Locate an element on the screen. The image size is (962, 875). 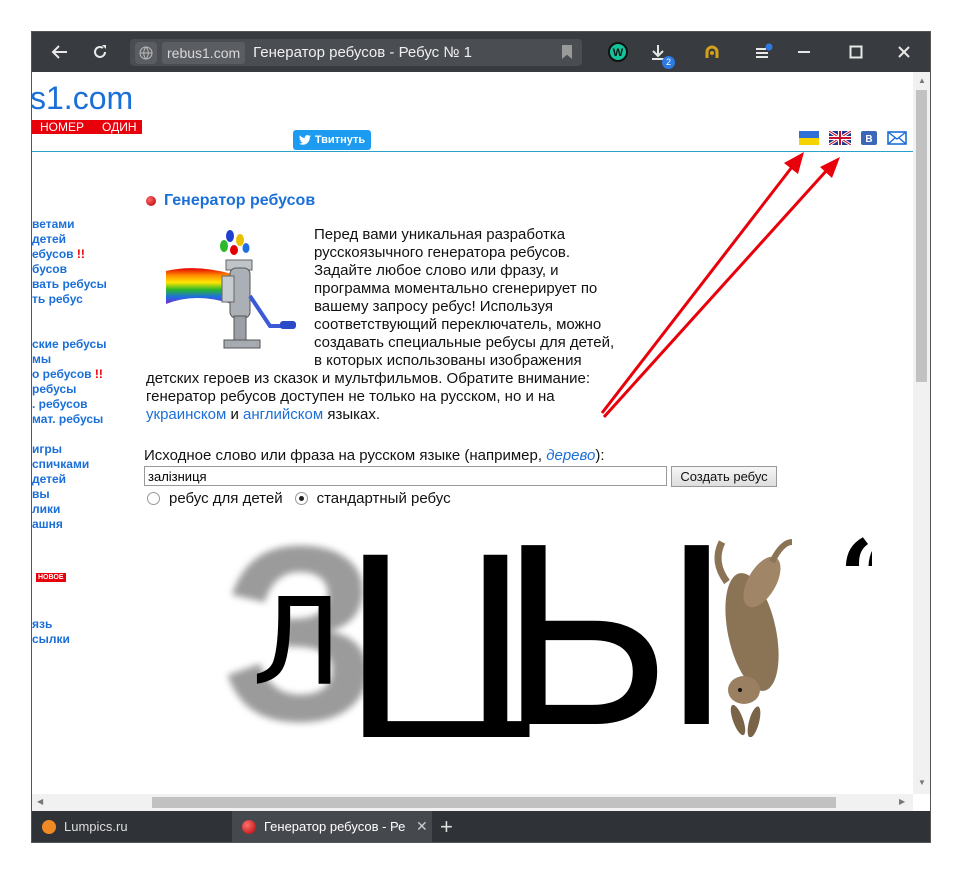
horizontal-scroll-thumb is located at coordinates (494, 802).